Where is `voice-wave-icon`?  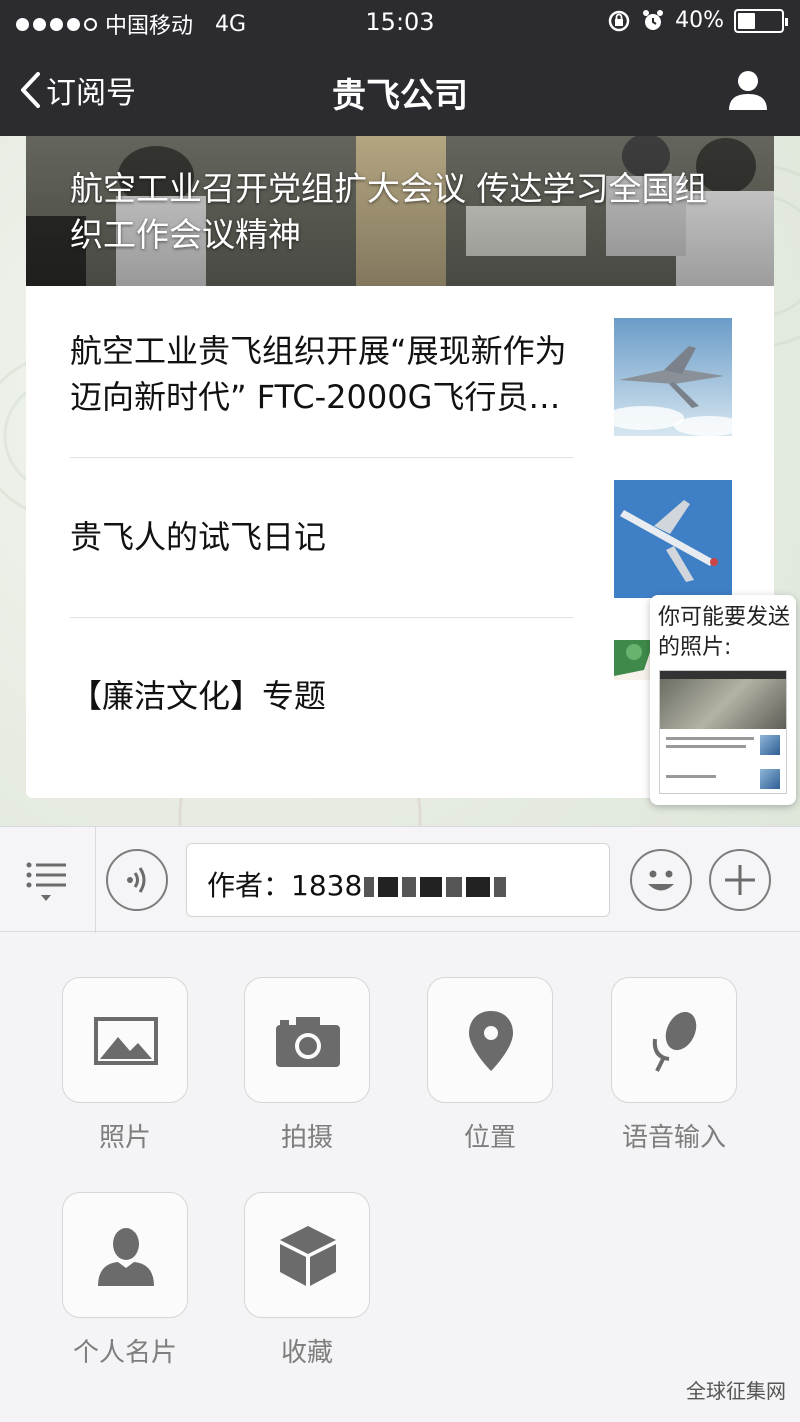
voice-wave-icon is located at coordinates (136, 880).